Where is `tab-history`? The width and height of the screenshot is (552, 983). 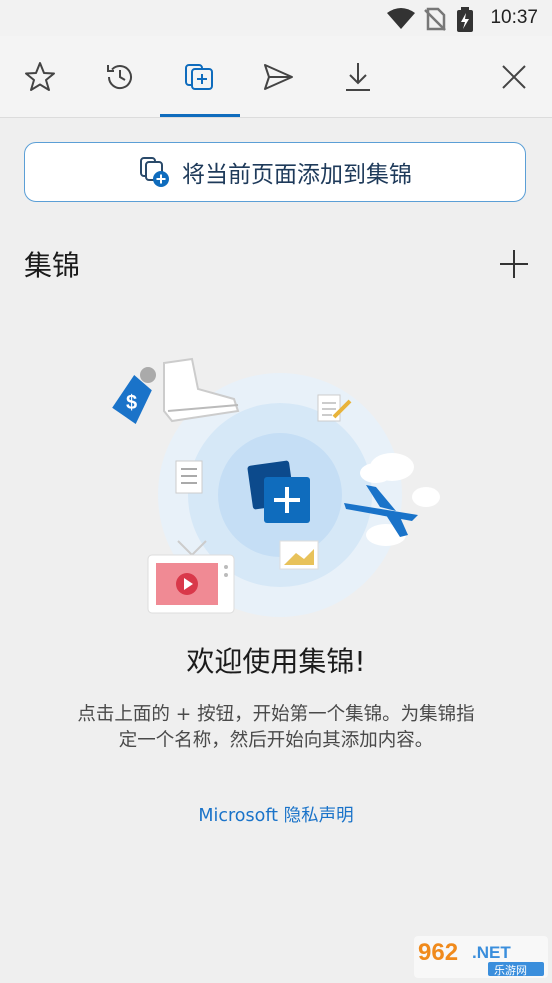 tab-history is located at coordinates (120, 76).